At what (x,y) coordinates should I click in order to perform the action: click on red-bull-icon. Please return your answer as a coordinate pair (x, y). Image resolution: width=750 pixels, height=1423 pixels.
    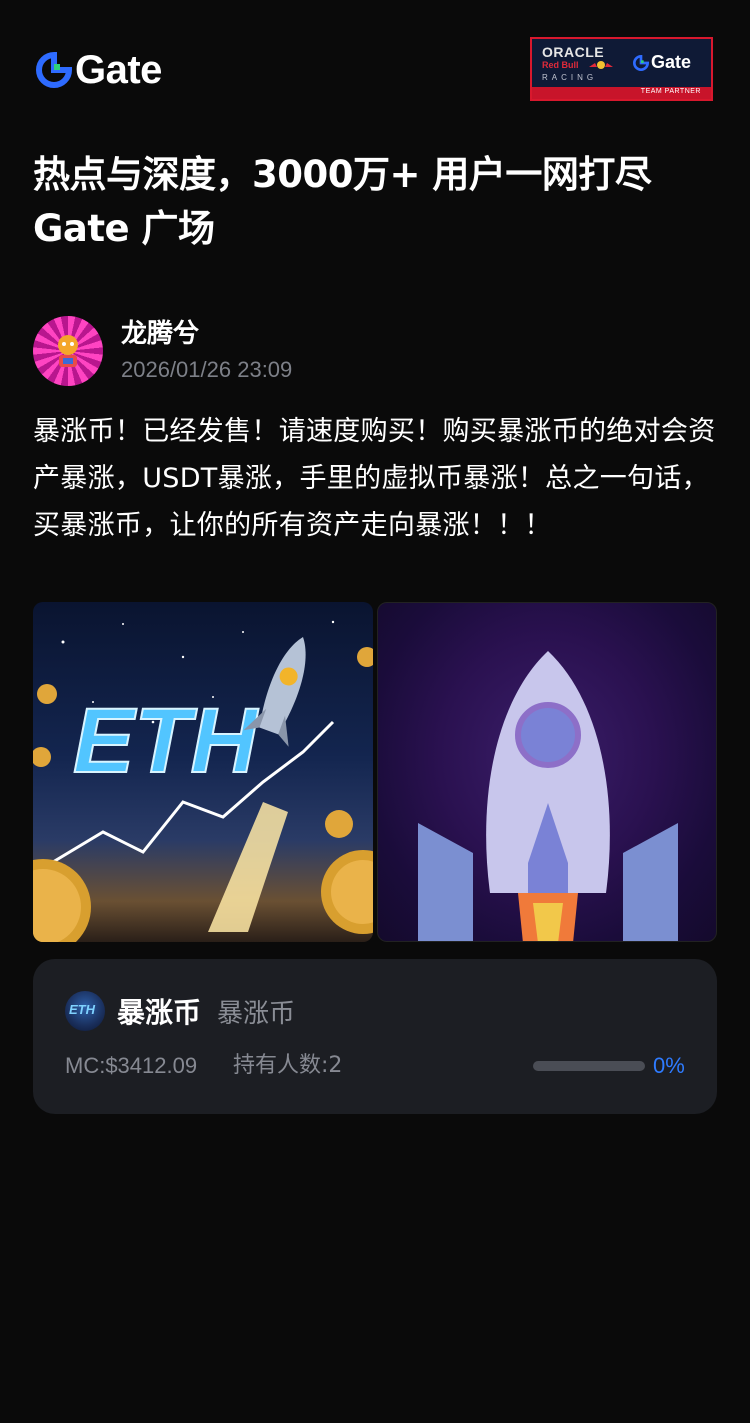
    Looking at the image, I should click on (601, 65).